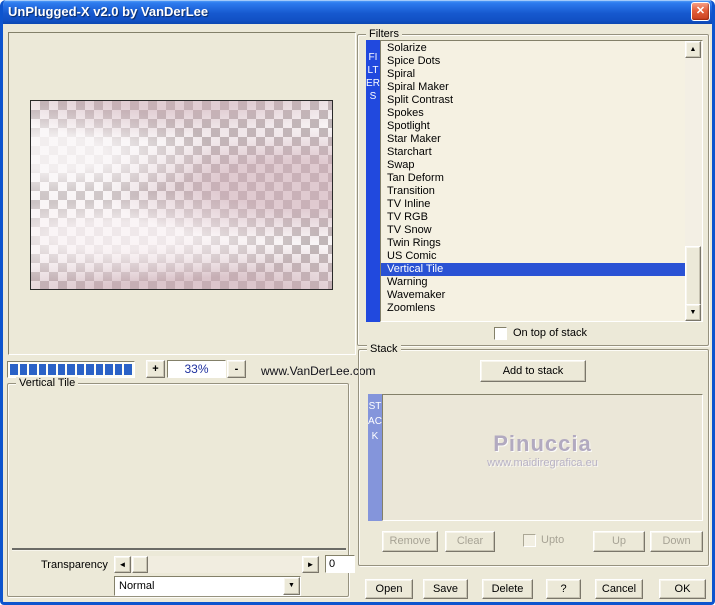 The width and height of the screenshot is (715, 605). What do you see at coordinates (563, 589) in the screenshot?
I see `help-button: ?` at bounding box center [563, 589].